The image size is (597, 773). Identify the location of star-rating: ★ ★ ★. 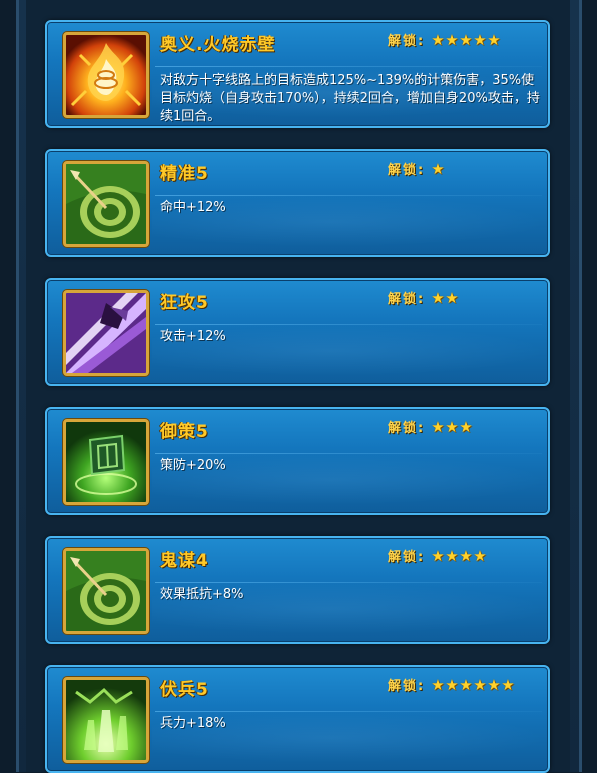
(452, 426).